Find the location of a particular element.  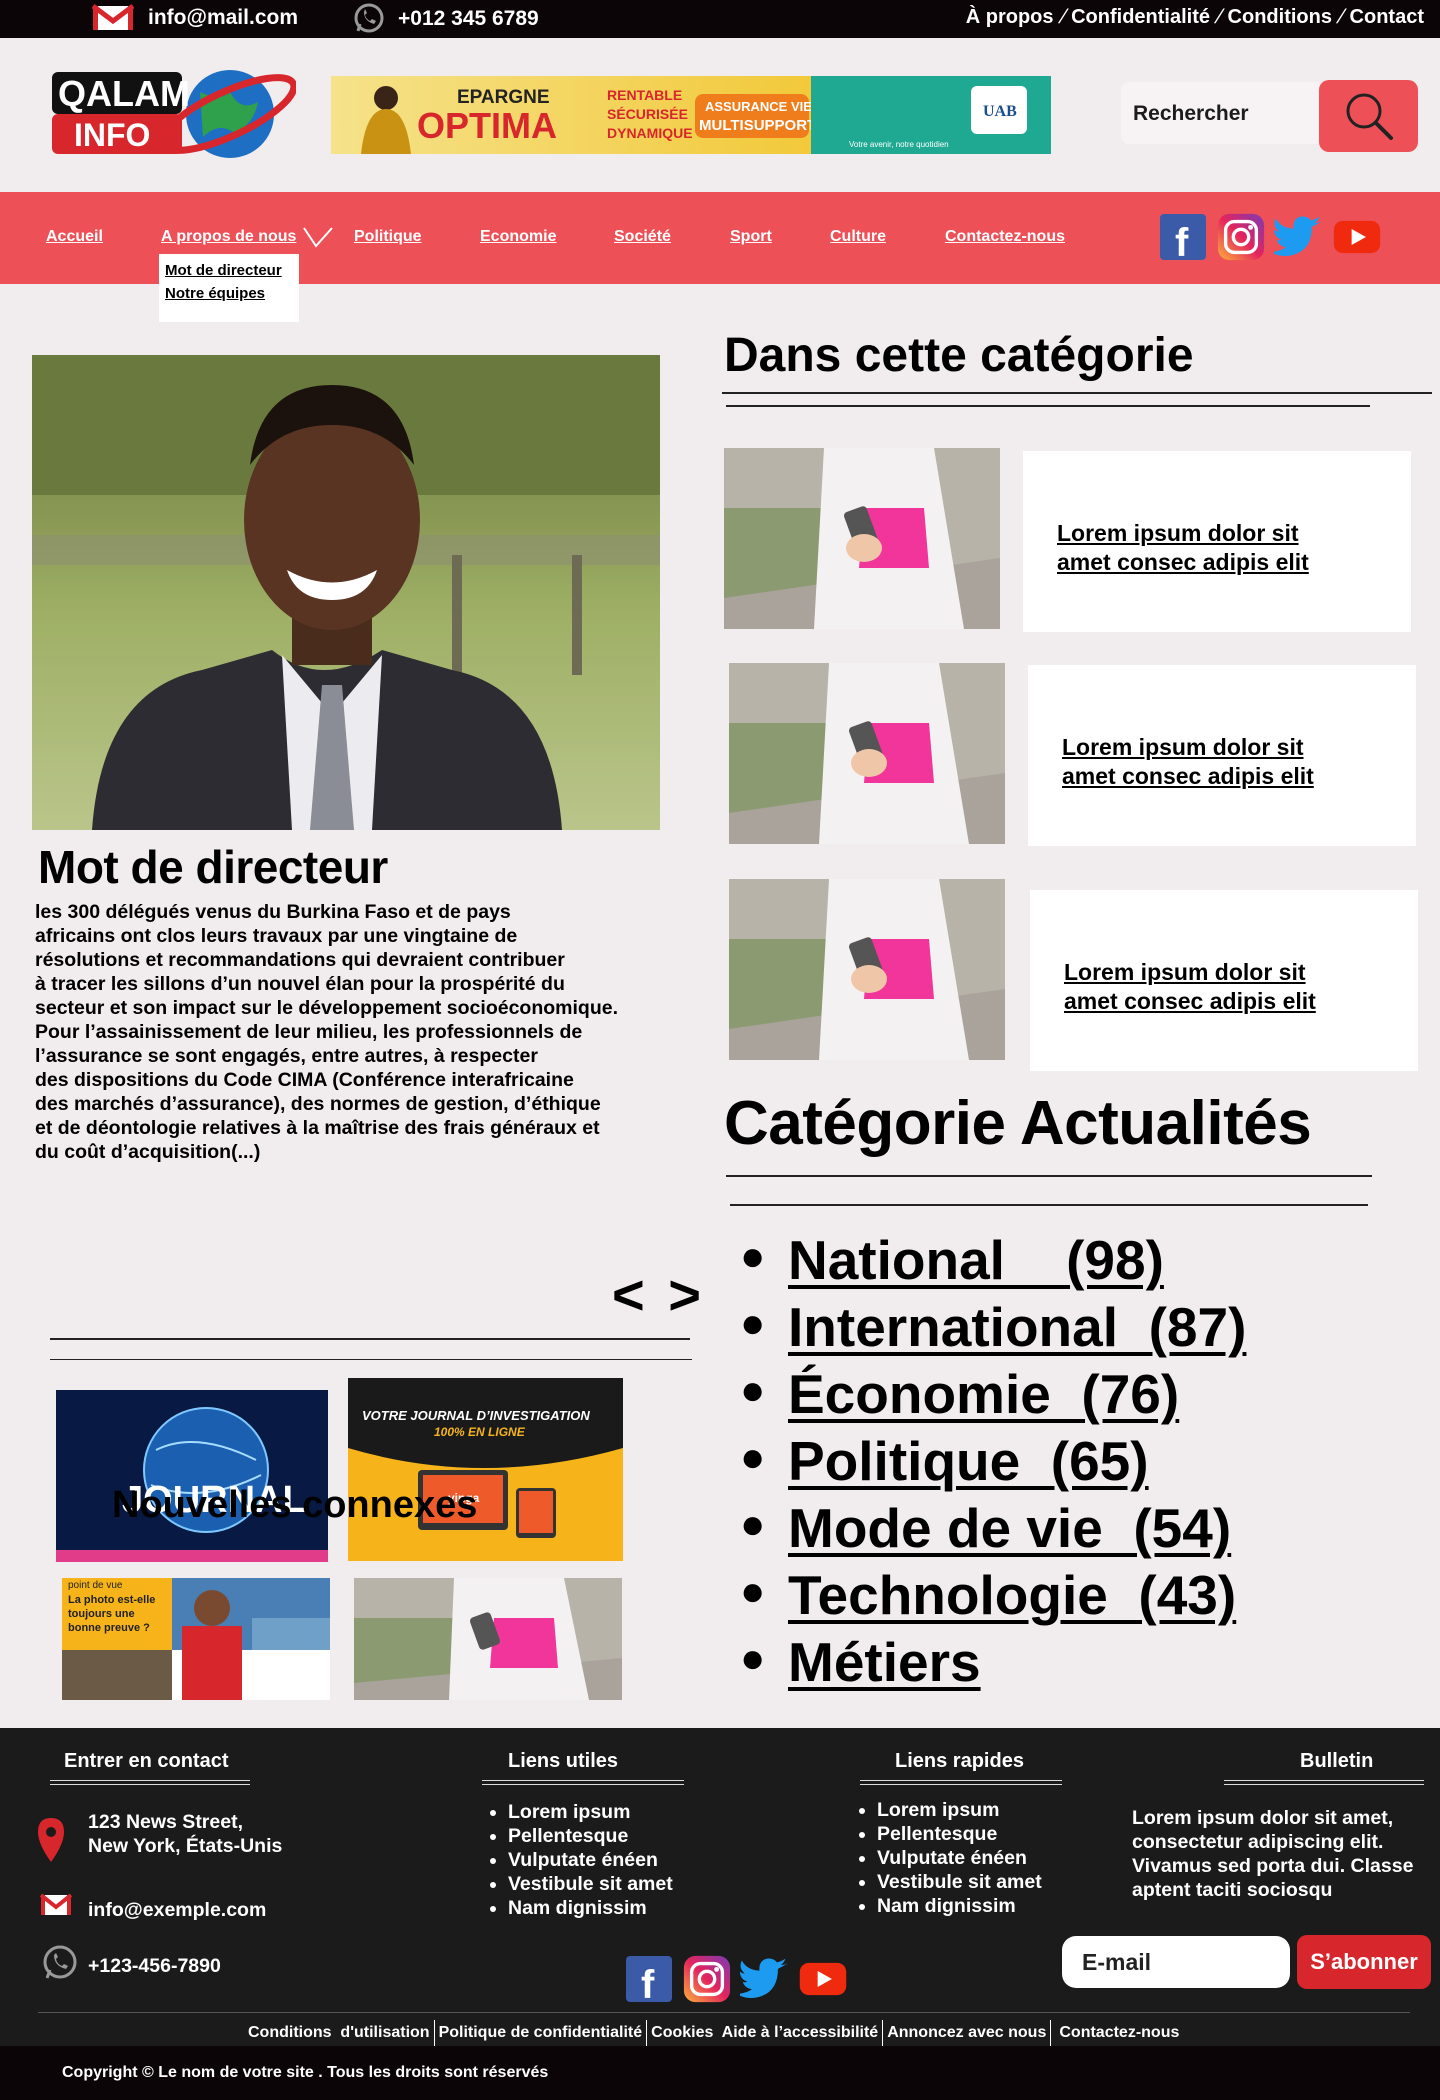

top-email: info@mail.com is located at coordinates (195, 18).